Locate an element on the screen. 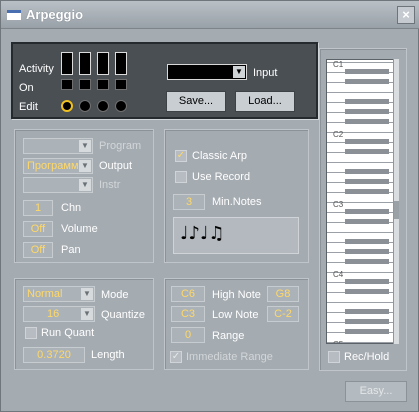 The image size is (419, 412). window-title: Arpeggio is located at coordinates (55, 14).